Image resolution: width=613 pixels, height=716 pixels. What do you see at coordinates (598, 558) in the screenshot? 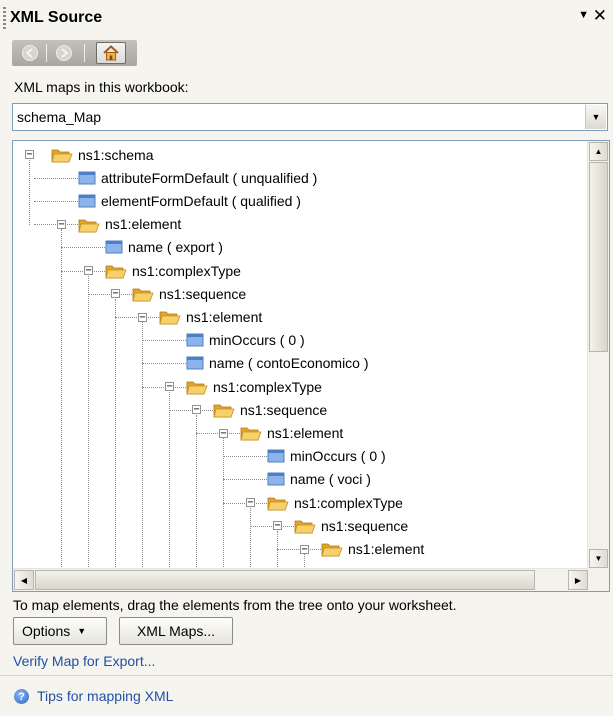
I see `scroll-down-icon: ▼` at bounding box center [598, 558].